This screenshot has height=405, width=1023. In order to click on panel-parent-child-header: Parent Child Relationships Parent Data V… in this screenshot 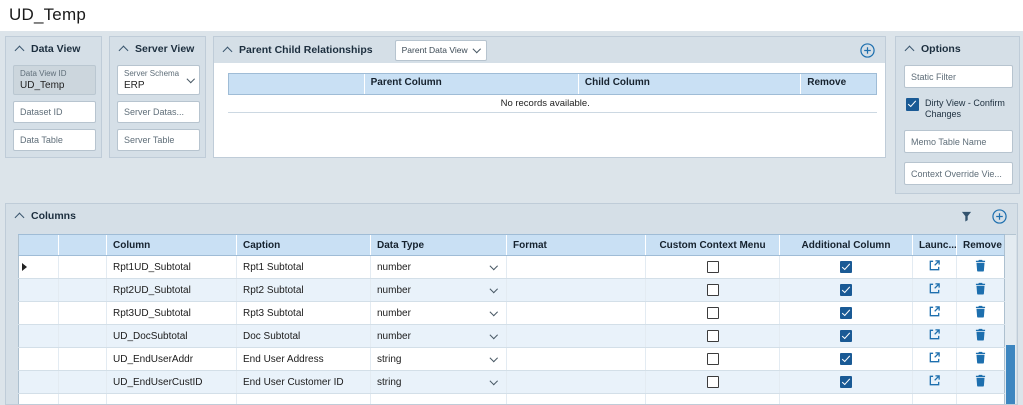, I will do `click(549, 50)`.